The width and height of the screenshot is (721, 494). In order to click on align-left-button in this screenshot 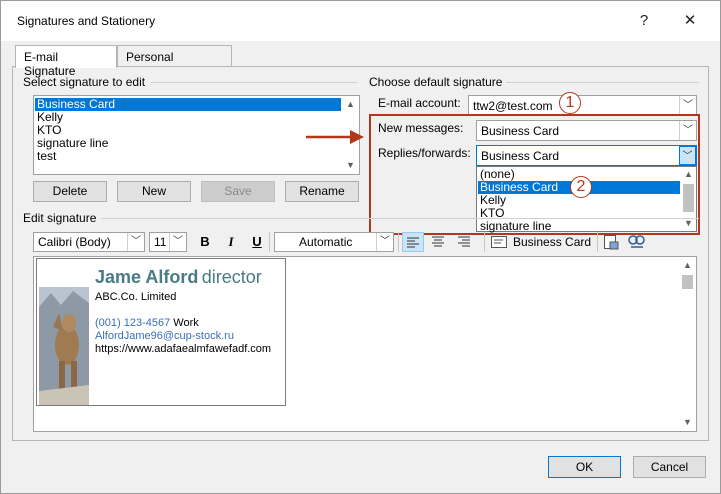, I will do `click(413, 242)`.